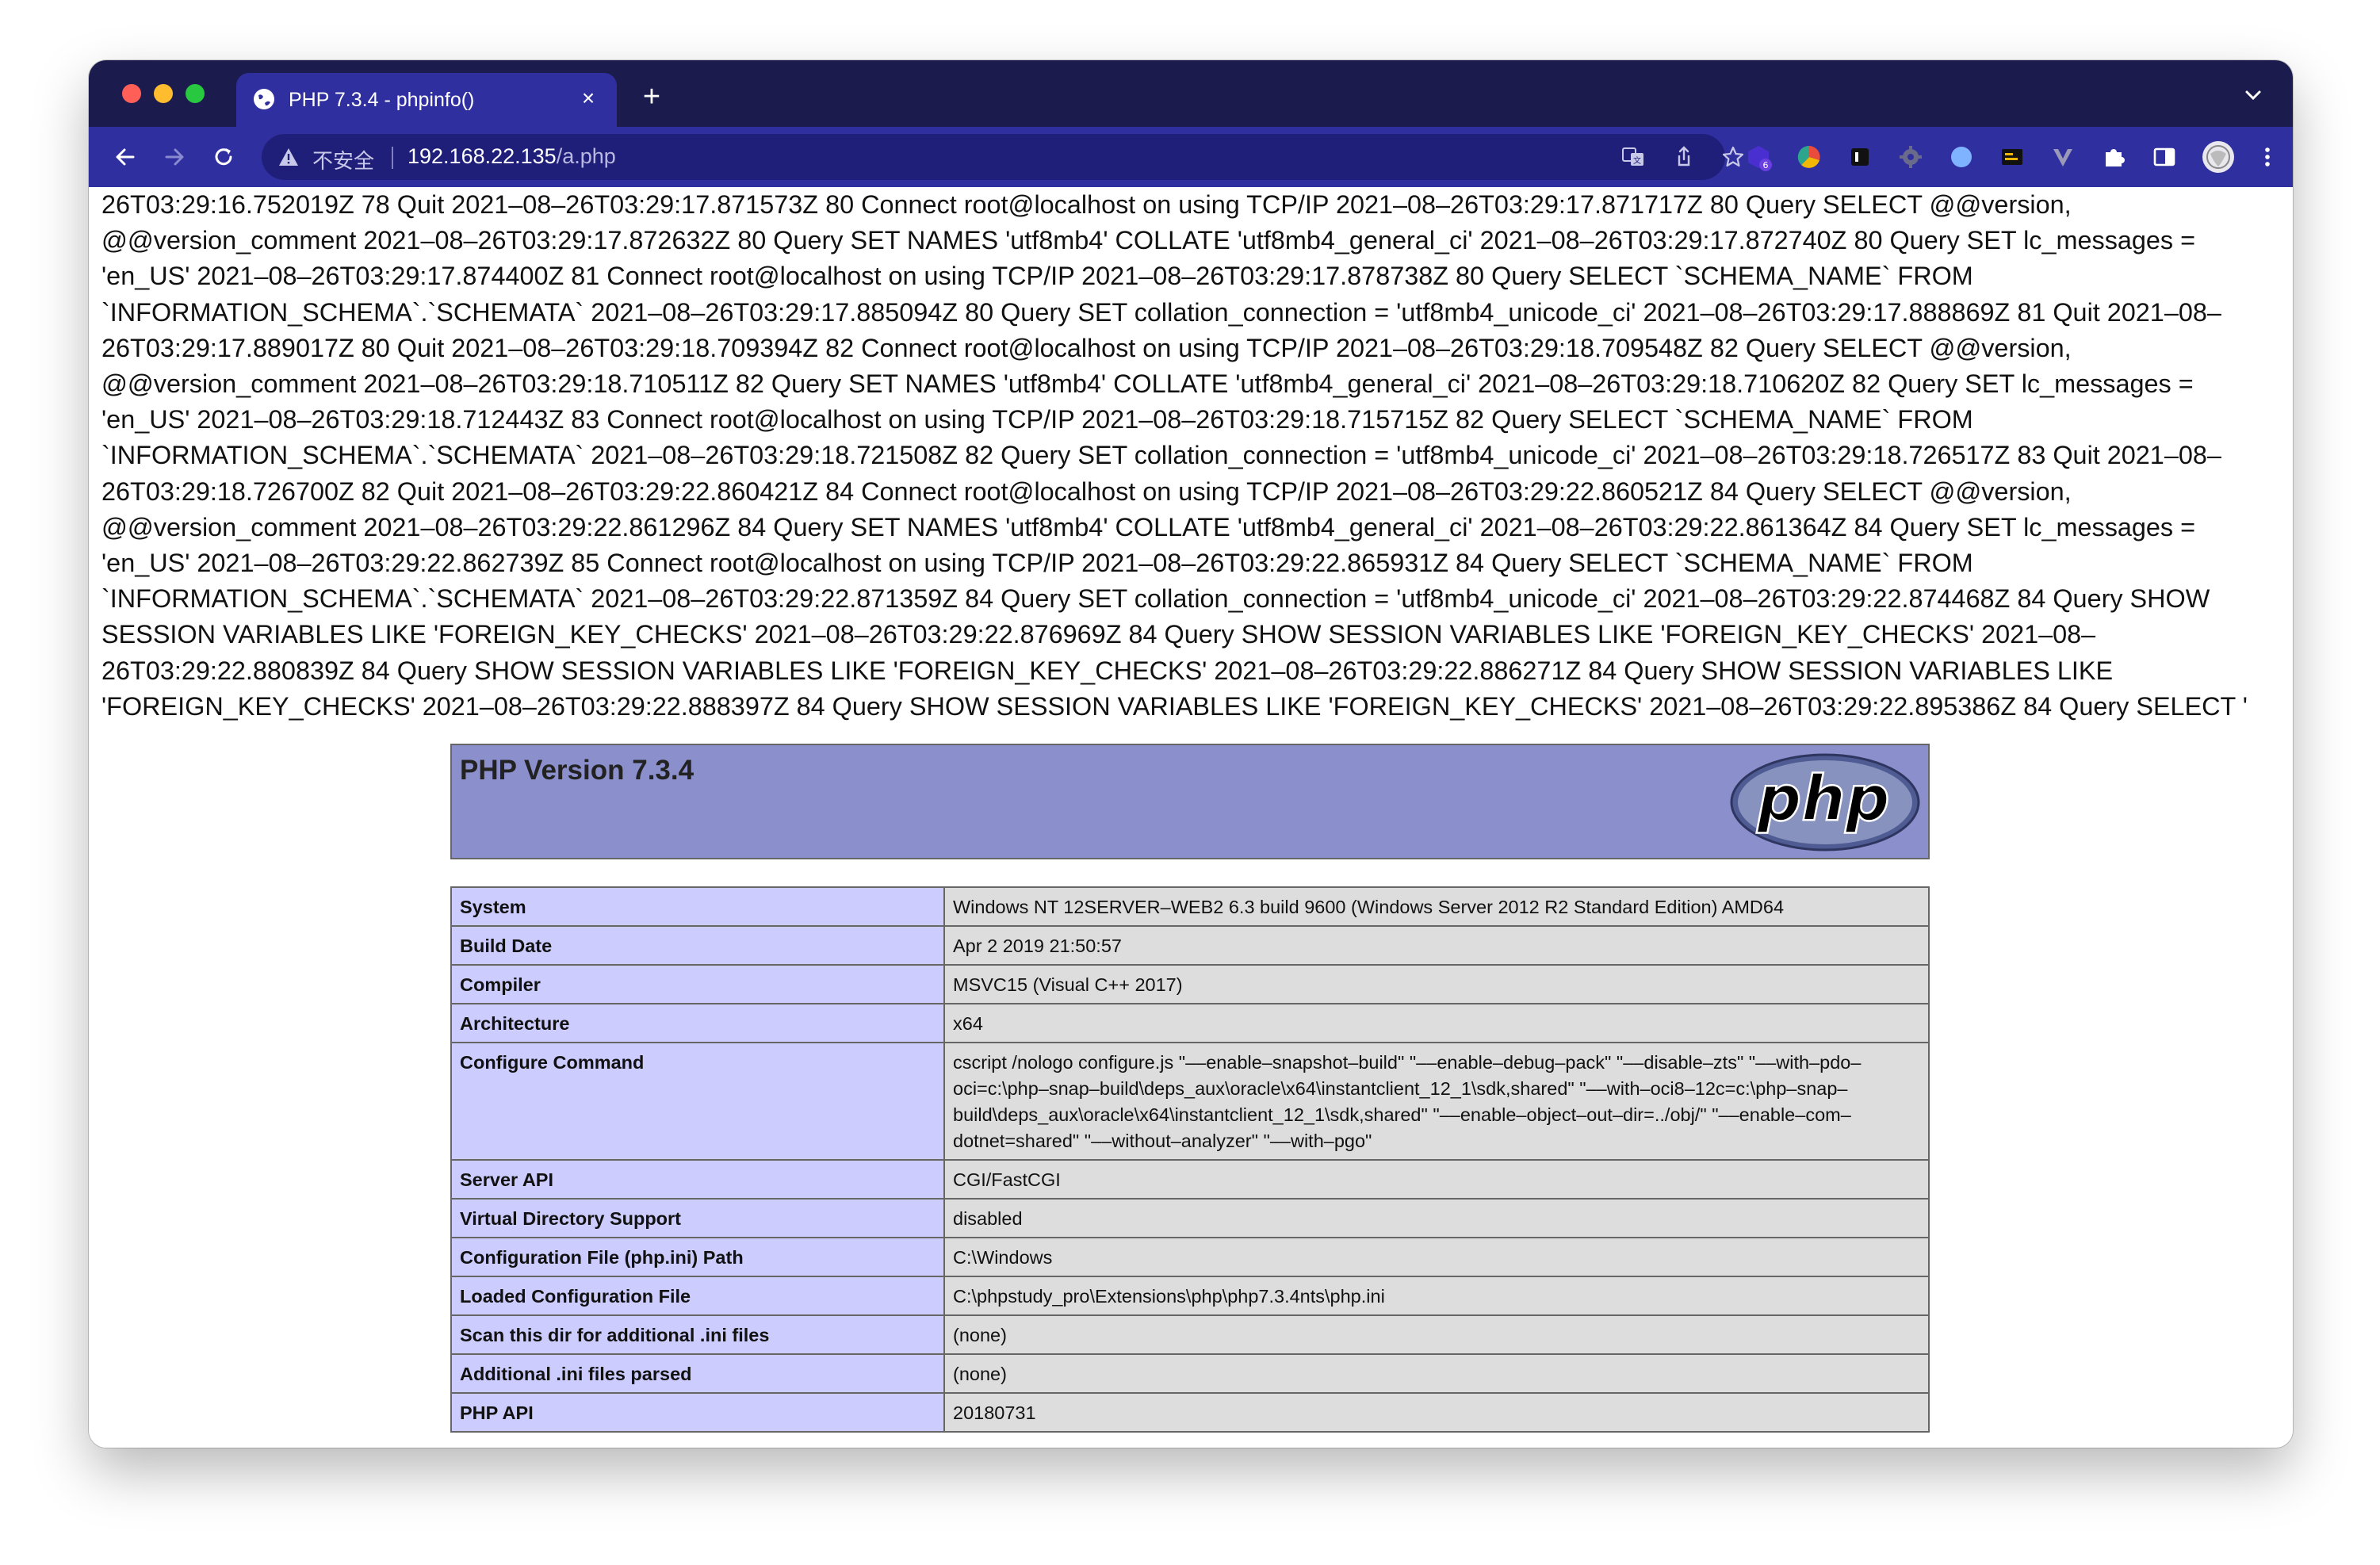 This screenshot has width=2380, height=1565. What do you see at coordinates (1436, 945) in the screenshot?
I see `row-value: Apr 2 2019 21:50:57` at bounding box center [1436, 945].